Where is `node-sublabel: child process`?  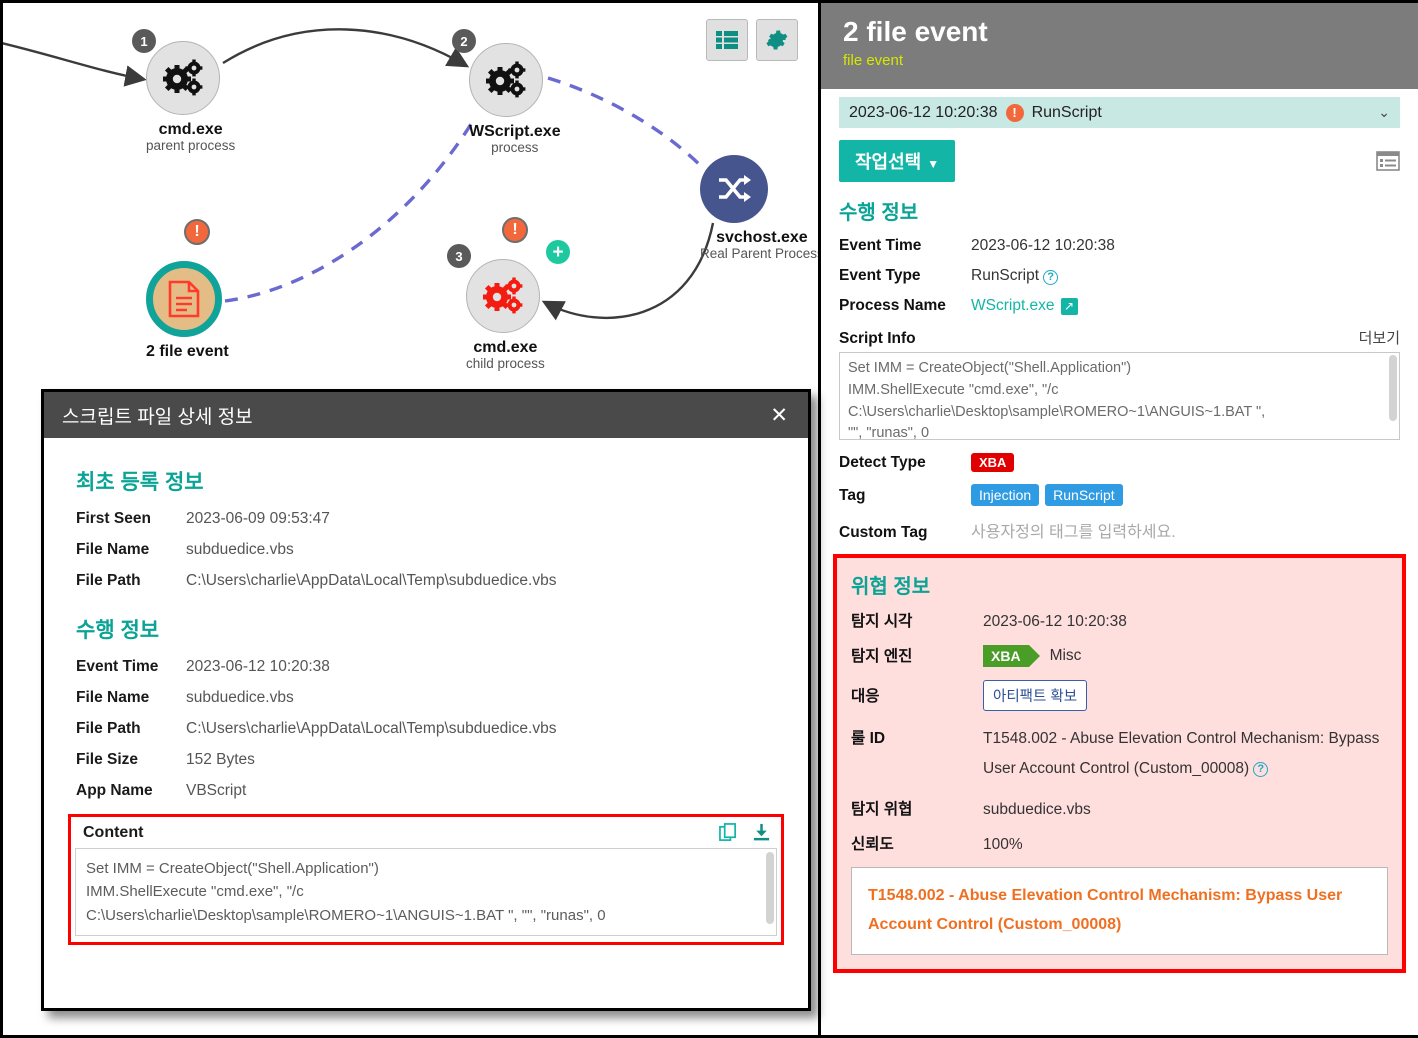
node-sublabel: child process is located at coordinates (505, 363).